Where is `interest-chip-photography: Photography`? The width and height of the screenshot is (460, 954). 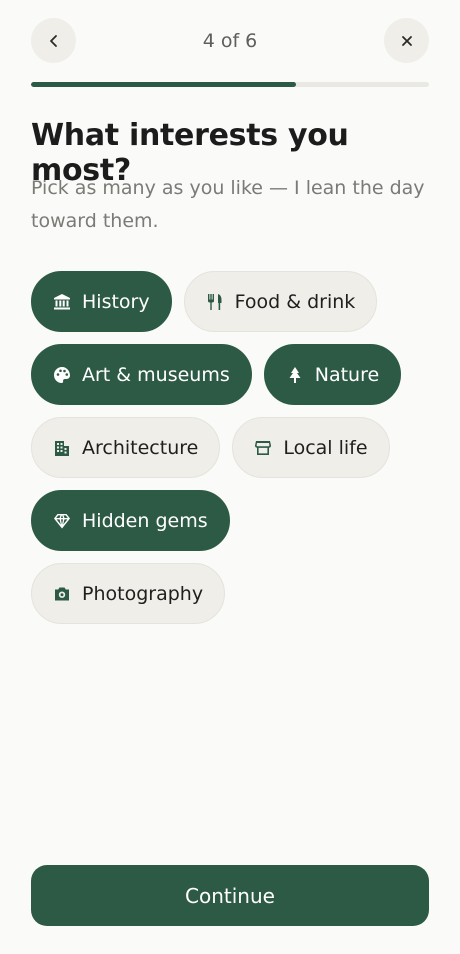
interest-chip-photography: Photography is located at coordinates (128, 593).